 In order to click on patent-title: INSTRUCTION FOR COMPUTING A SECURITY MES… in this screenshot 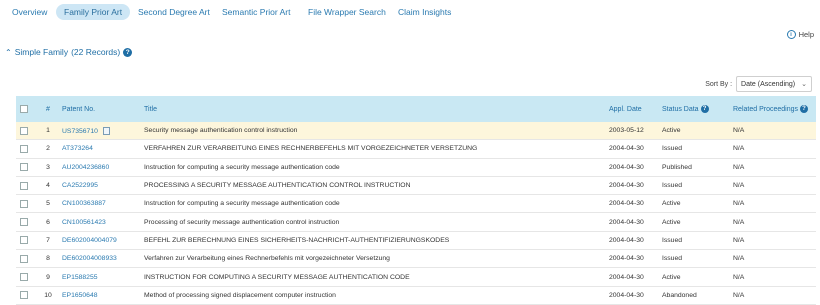, I will do `click(372, 277)`.